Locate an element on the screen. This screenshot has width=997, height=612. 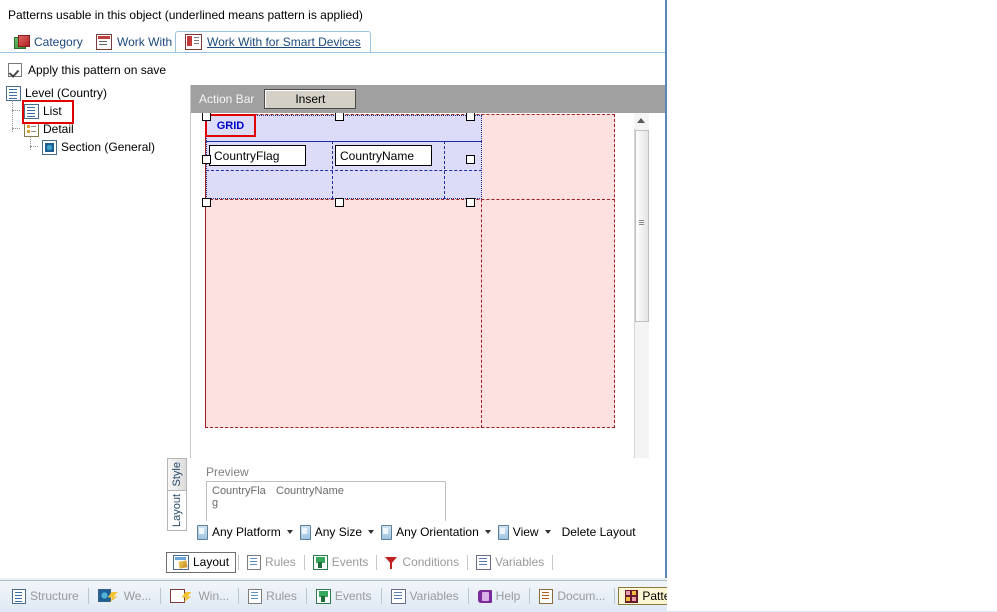
level-icon is located at coordinates (13, 93).